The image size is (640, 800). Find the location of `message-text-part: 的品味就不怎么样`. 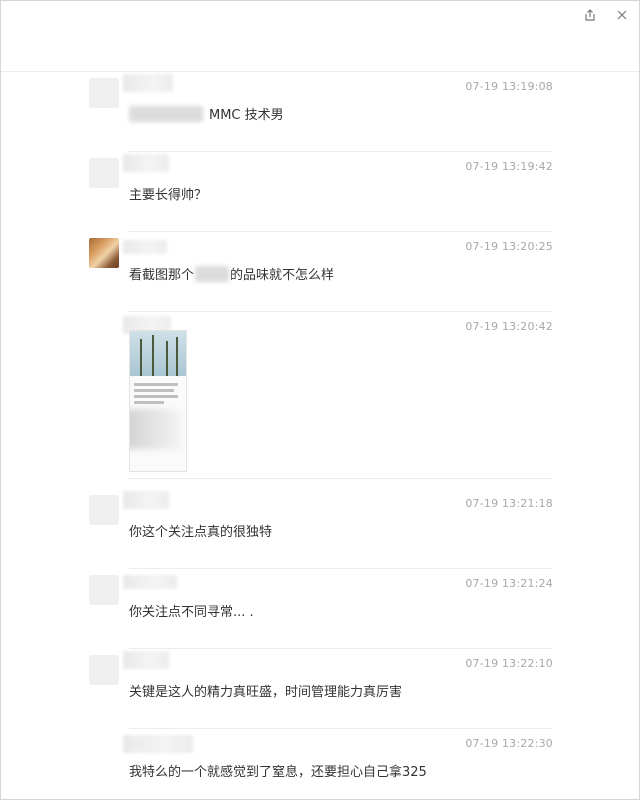

message-text-part: 的品味就不怎么样 is located at coordinates (282, 275).